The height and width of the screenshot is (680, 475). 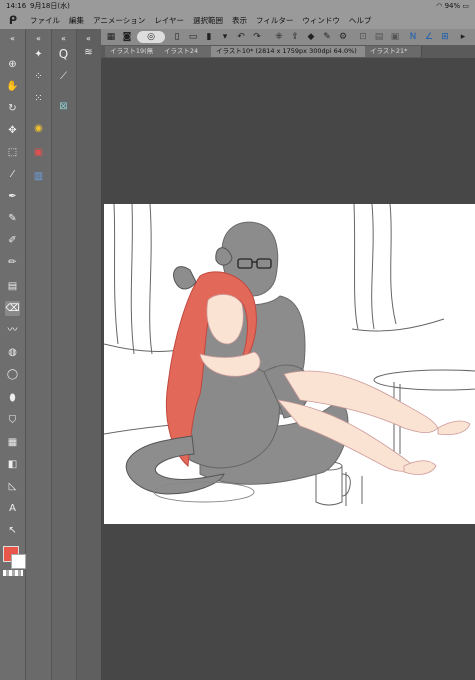 What do you see at coordinates (63, 54) in the screenshot?
I see `search-icon: Q` at bounding box center [63, 54].